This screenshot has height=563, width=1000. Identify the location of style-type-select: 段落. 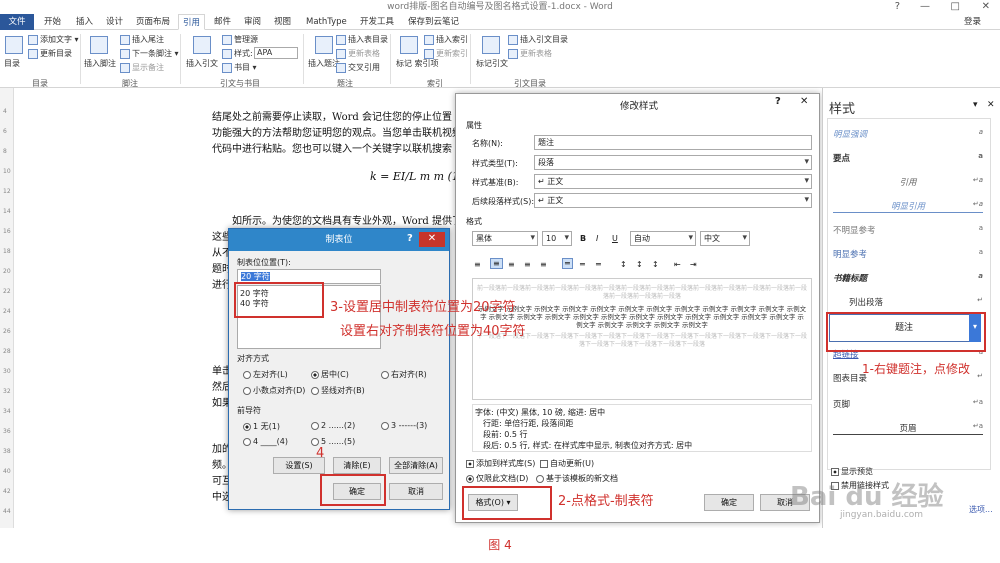
(673, 162).